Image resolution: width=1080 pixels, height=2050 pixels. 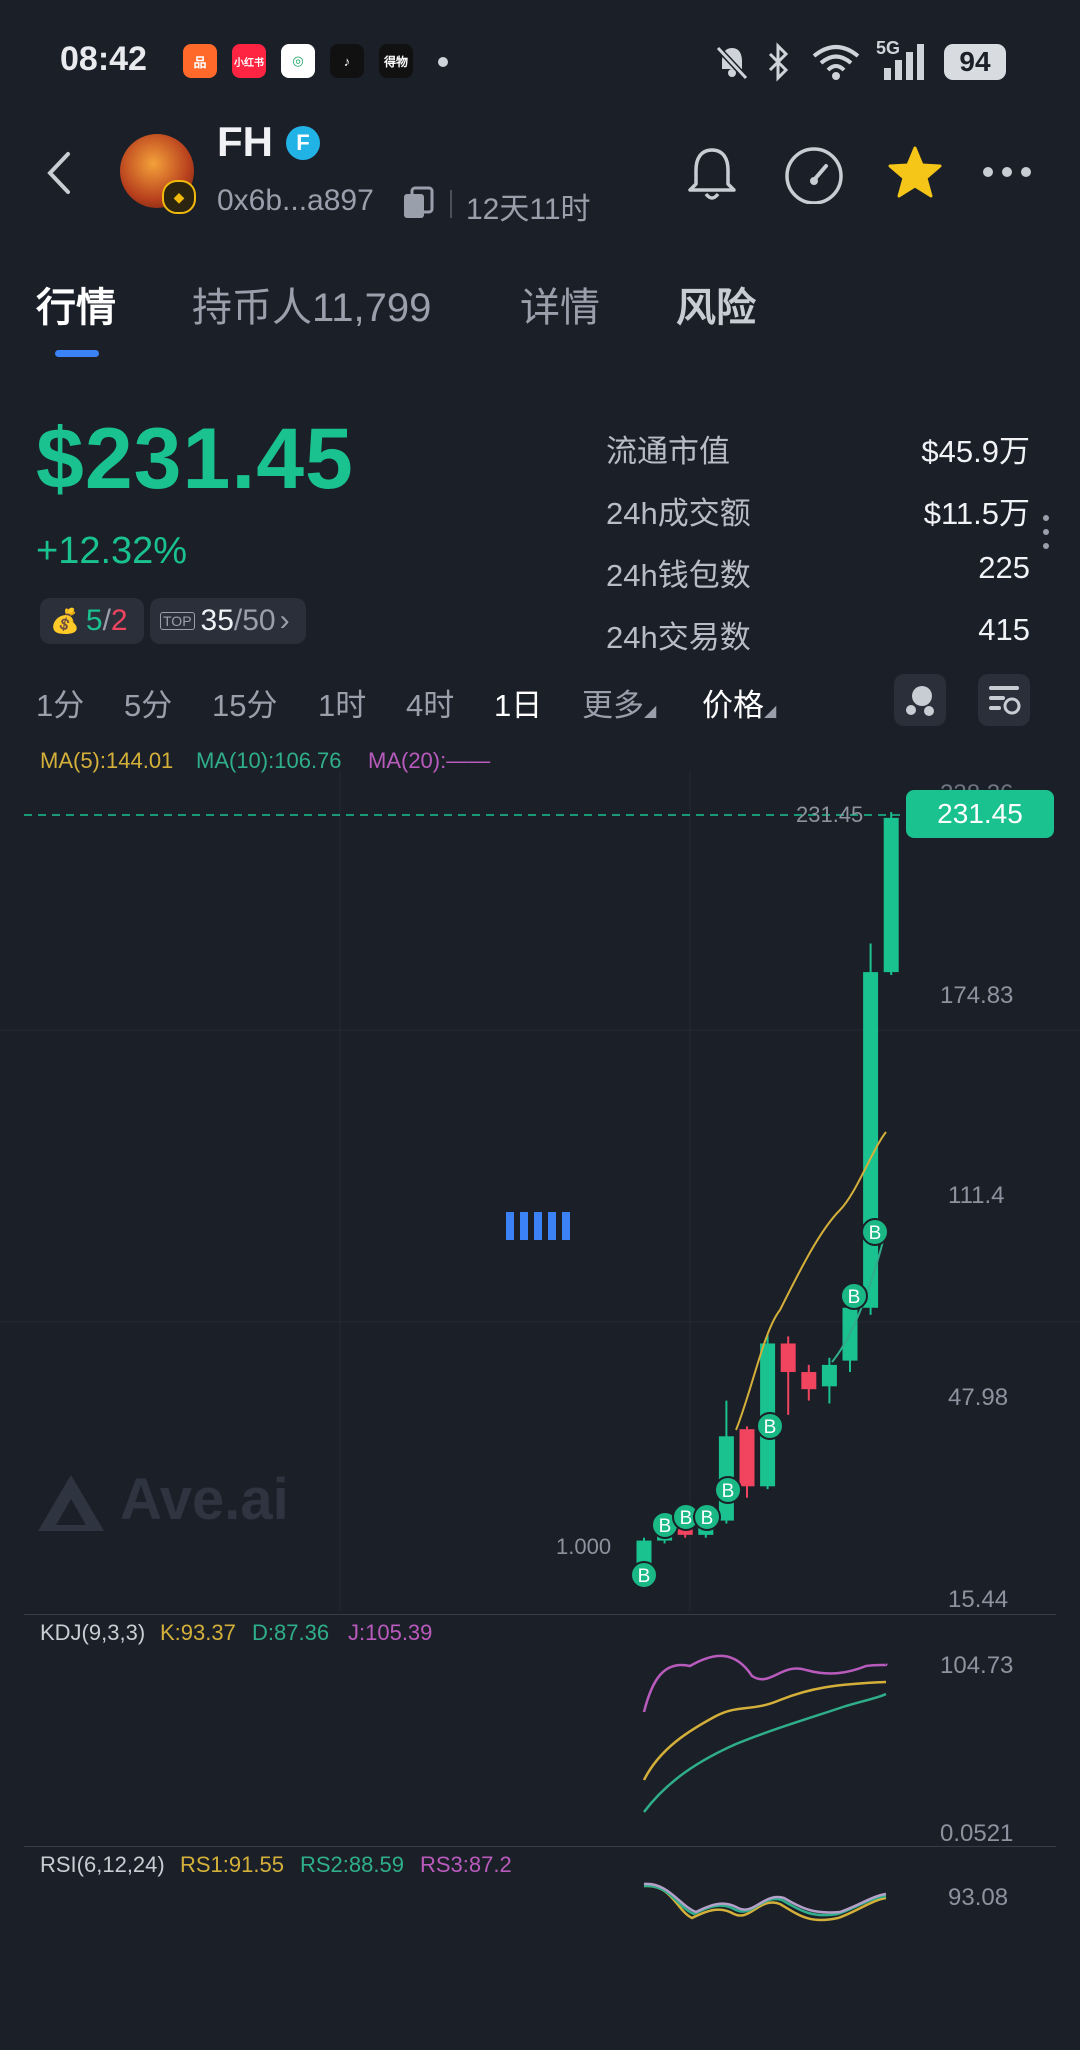 I want to click on speedometer-icon, so click(x=814, y=174).